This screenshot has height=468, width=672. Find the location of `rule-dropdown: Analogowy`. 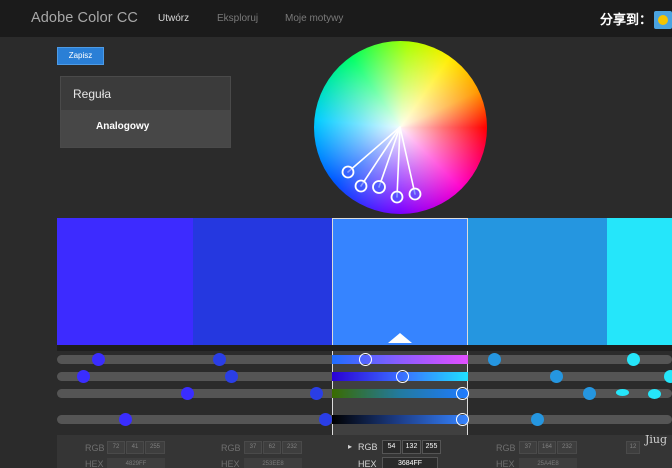

rule-dropdown: Analogowy is located at coordinates (145, 128).